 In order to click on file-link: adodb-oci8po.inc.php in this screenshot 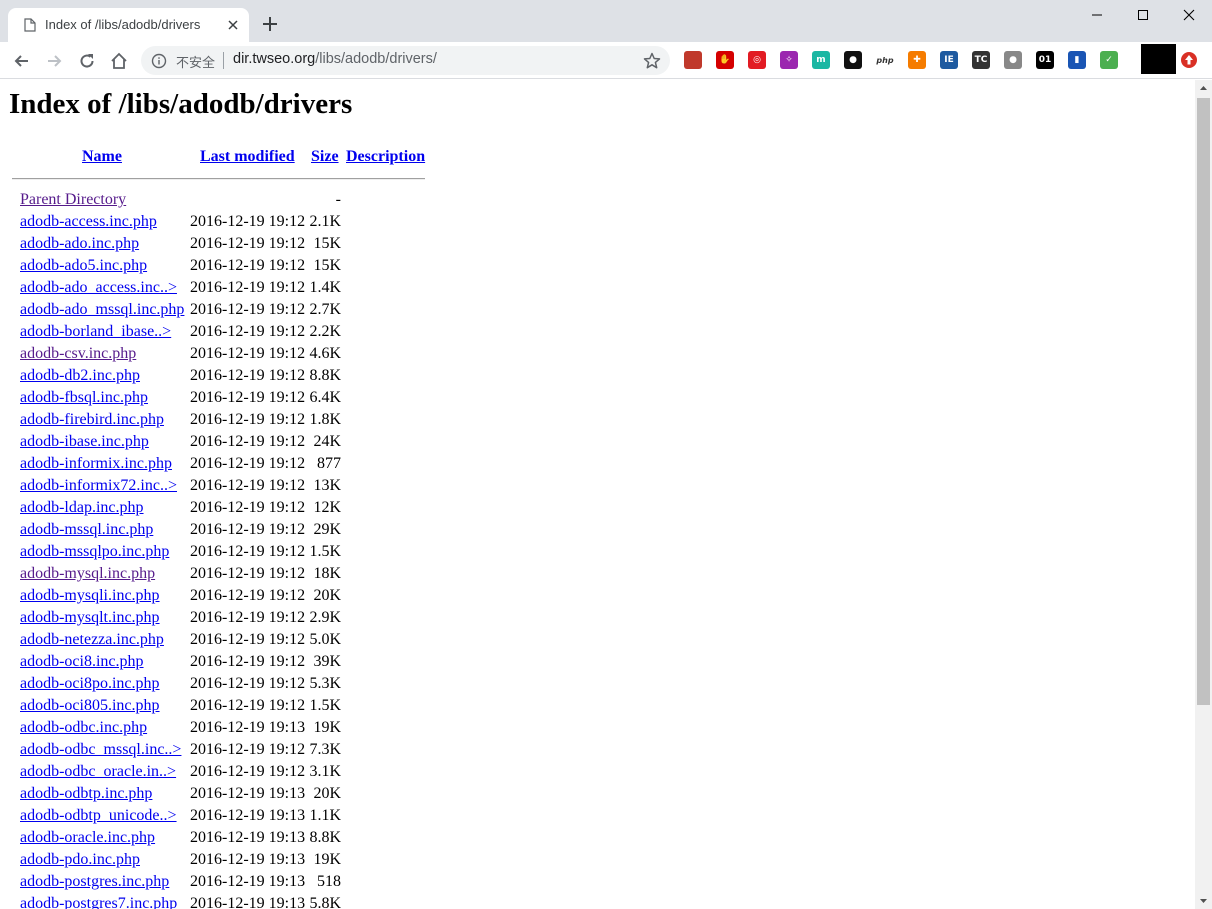, I will do `click(90, 684)`.